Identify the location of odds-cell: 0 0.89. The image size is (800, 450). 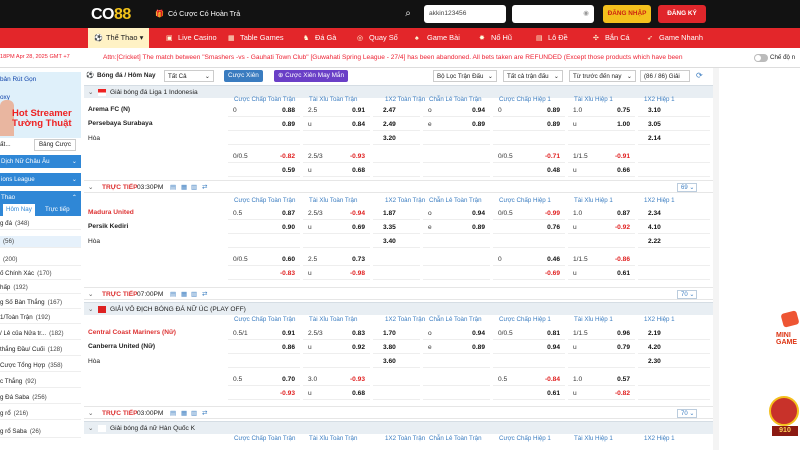
(529, 110).